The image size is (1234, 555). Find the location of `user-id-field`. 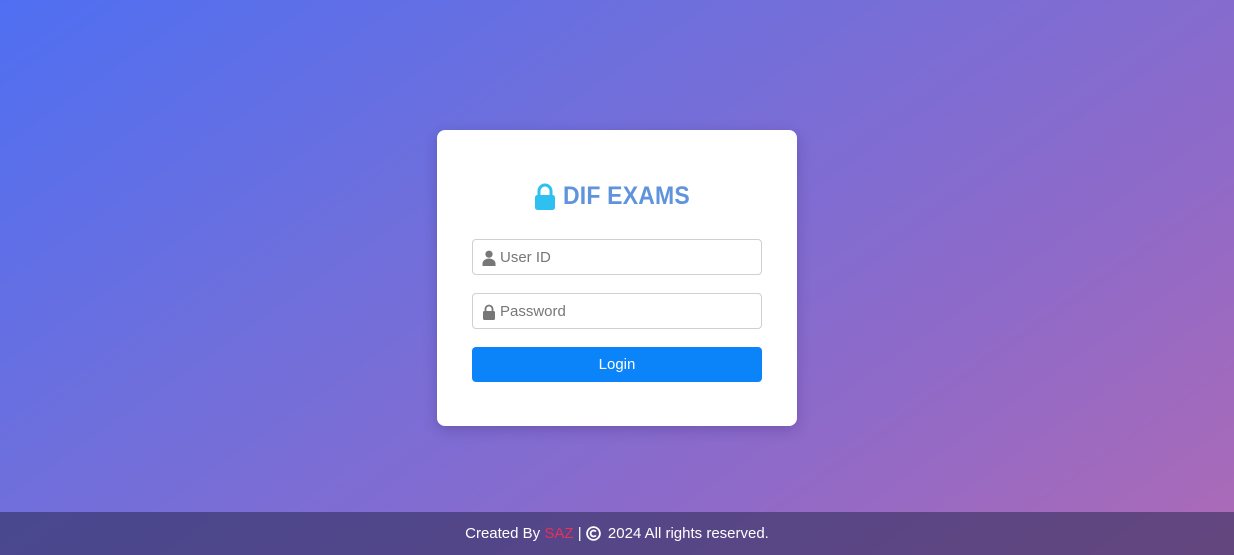

user-id-field is located at coordinates (617, 257).